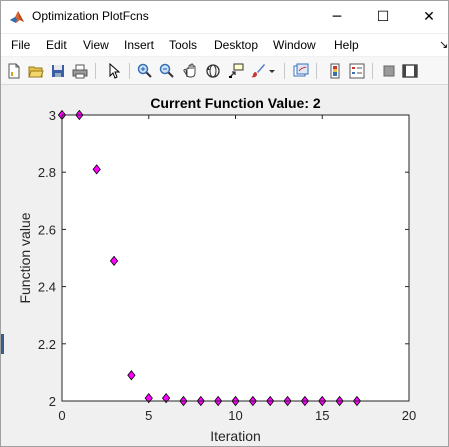 This screenshot has width=449, height=447. What do you see at coordinates (25, 257) in the screenshot?
I see `y-axis-label: Function value` at bounding box center [25, 257].